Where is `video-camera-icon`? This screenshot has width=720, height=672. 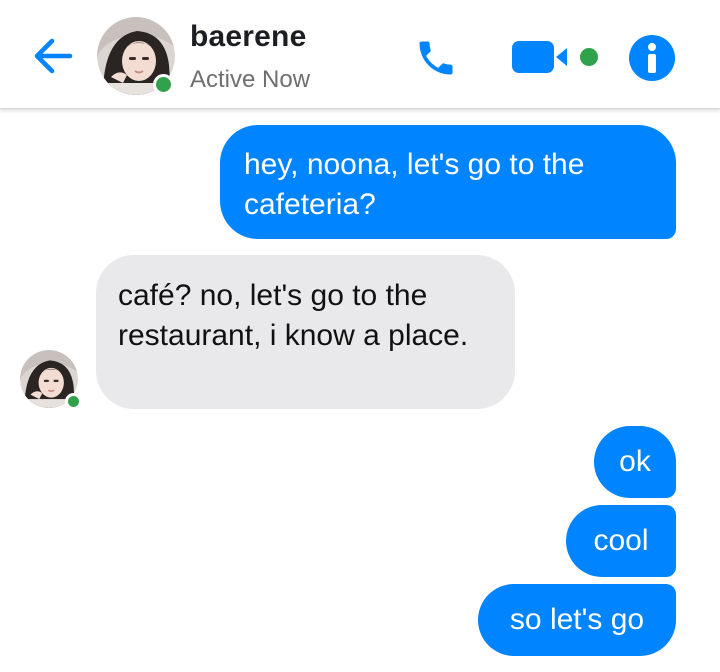 video-camera-icon is located at coordinates (557, 57).